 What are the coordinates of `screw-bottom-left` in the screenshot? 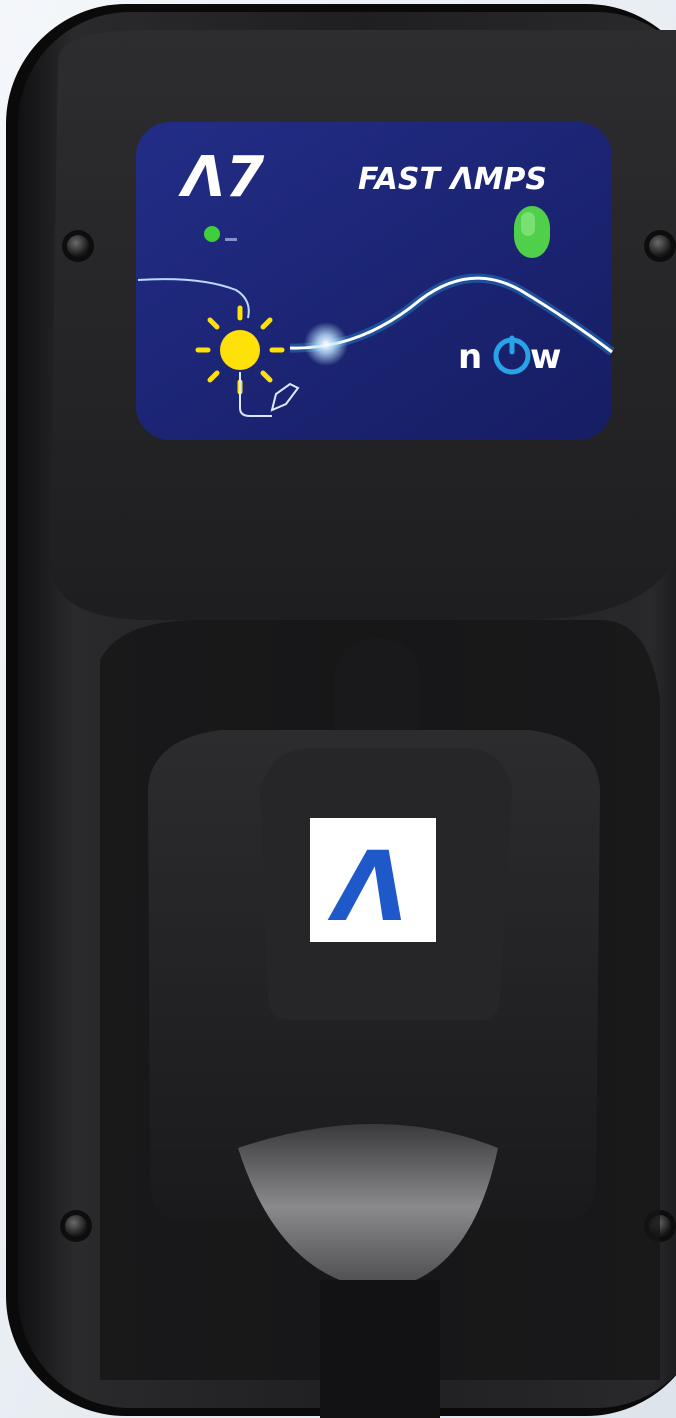 It's located at (76, 1226).